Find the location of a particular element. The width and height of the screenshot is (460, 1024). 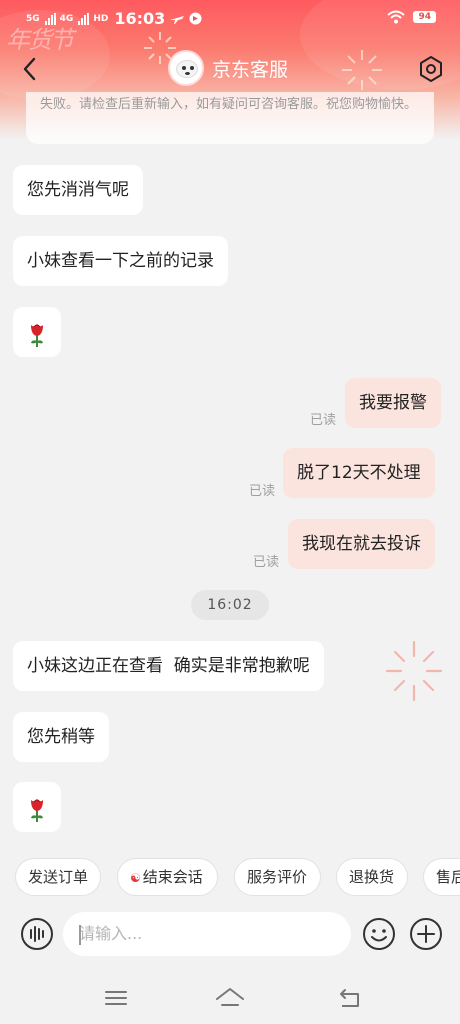

page-title: 京东客服 is located at coordinates (250, 69).